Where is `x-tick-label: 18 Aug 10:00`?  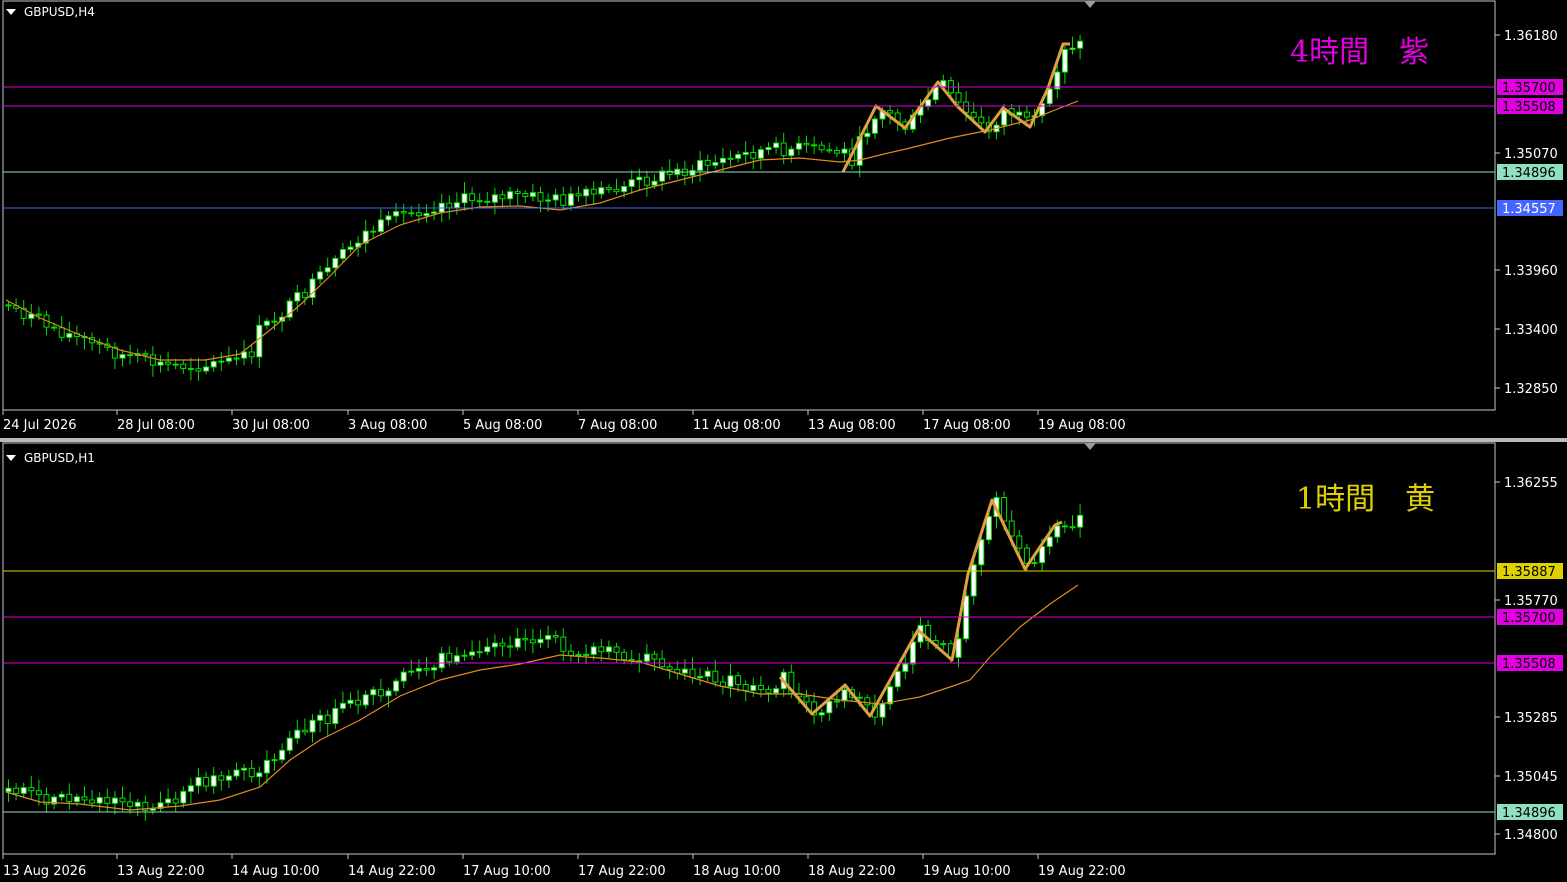
x-tick-label: 18 Aug 10:00 is located at coordinates (737, 871).